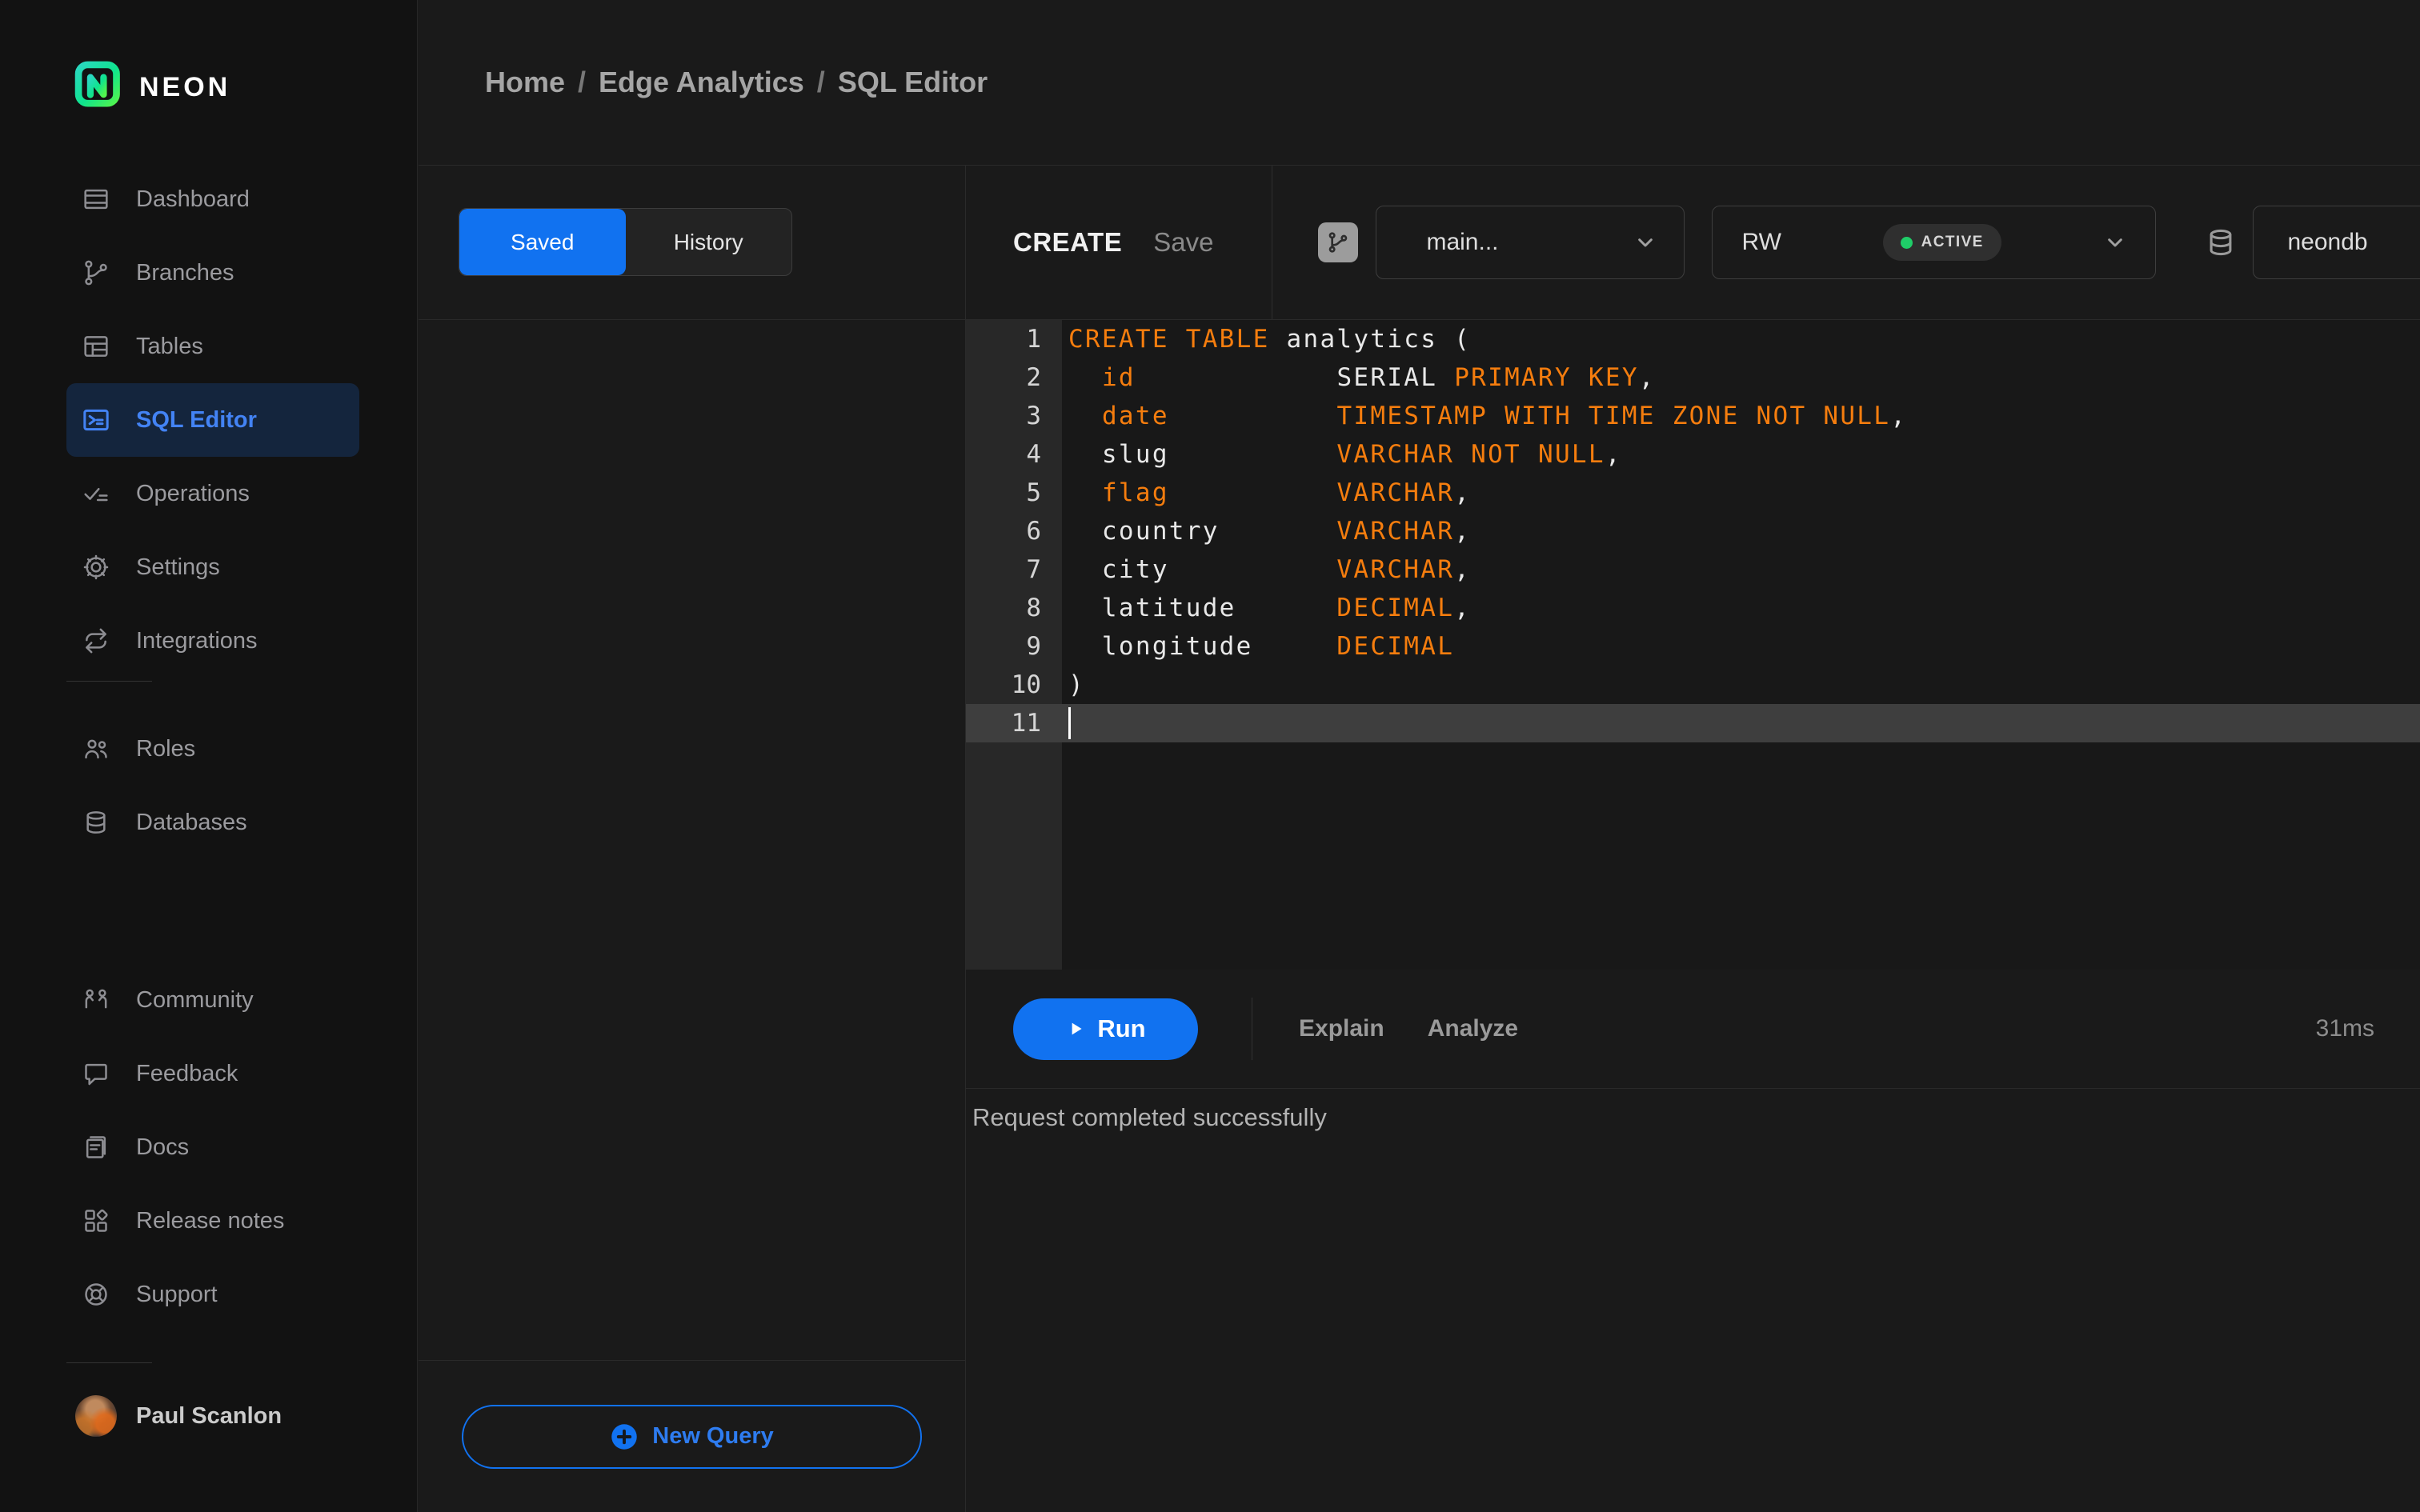  I want to click on line-number: 9, so click(1033, 646).